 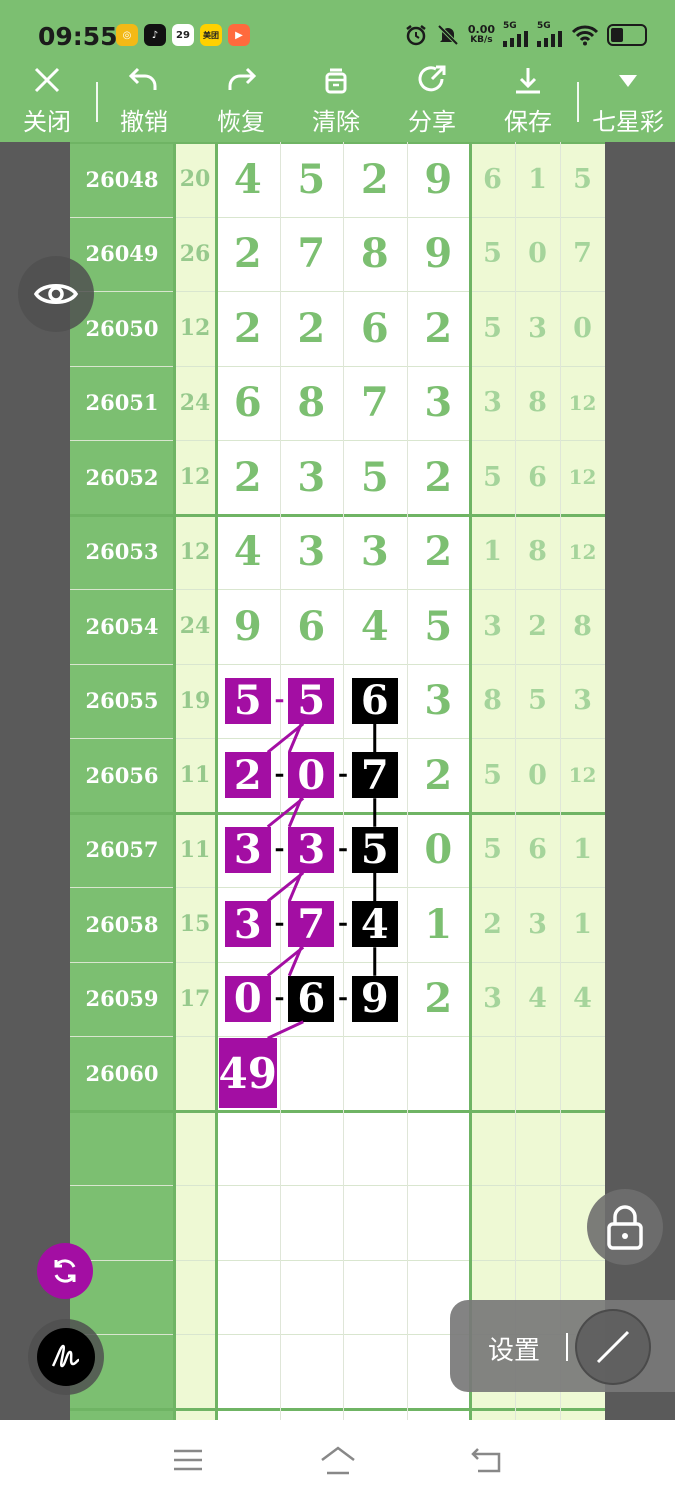 I want to click on menu-icon, so click(x=188, y=1460).